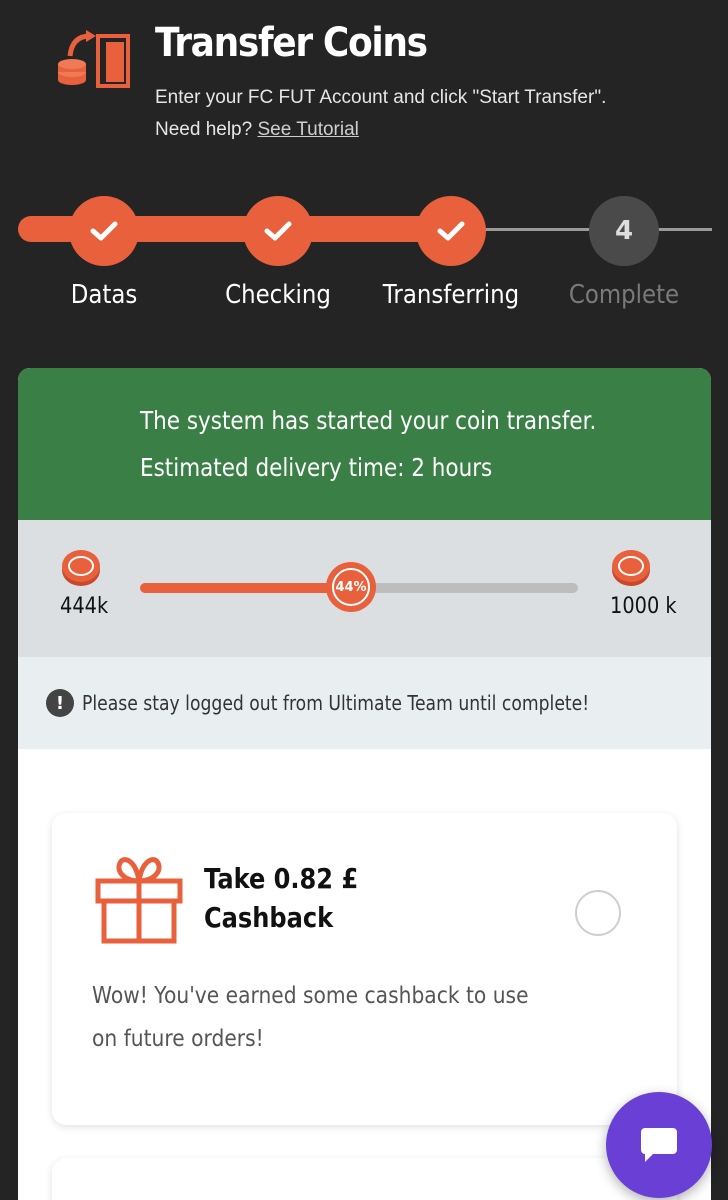  I want to click on coin-icon-start, so click(81, 568).